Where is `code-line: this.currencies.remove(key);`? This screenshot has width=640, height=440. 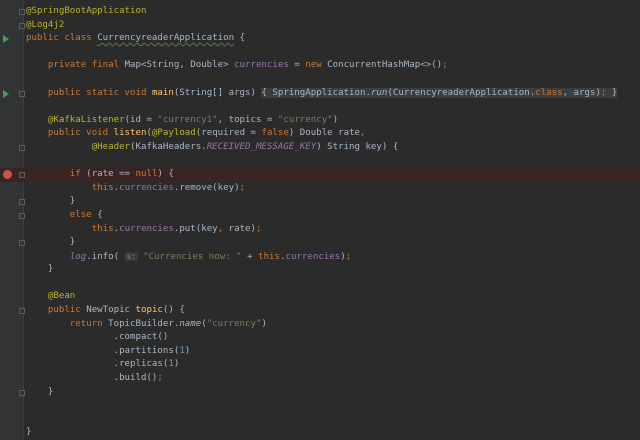
code-line: this.currencies.remove(key); is located at coordinates (320, 189).